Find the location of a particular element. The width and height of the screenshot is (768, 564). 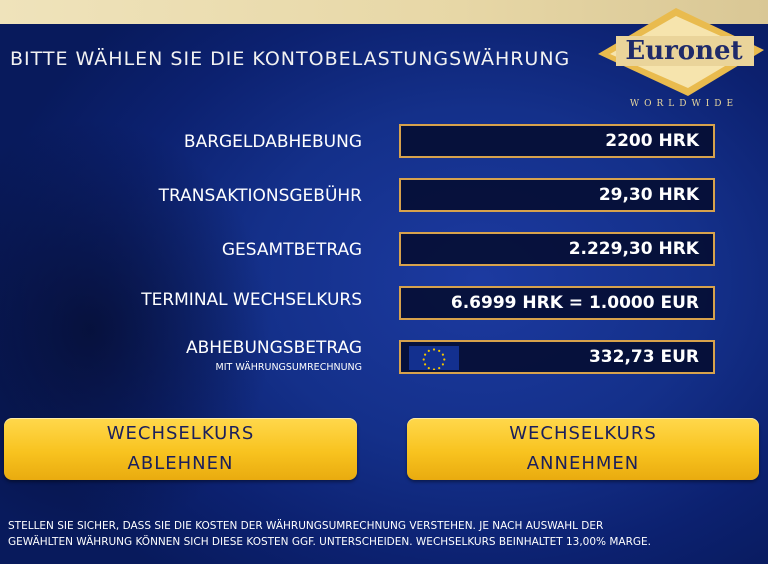

decline-button-line2: ABLEHNEN is located at coordinates (180, 463).